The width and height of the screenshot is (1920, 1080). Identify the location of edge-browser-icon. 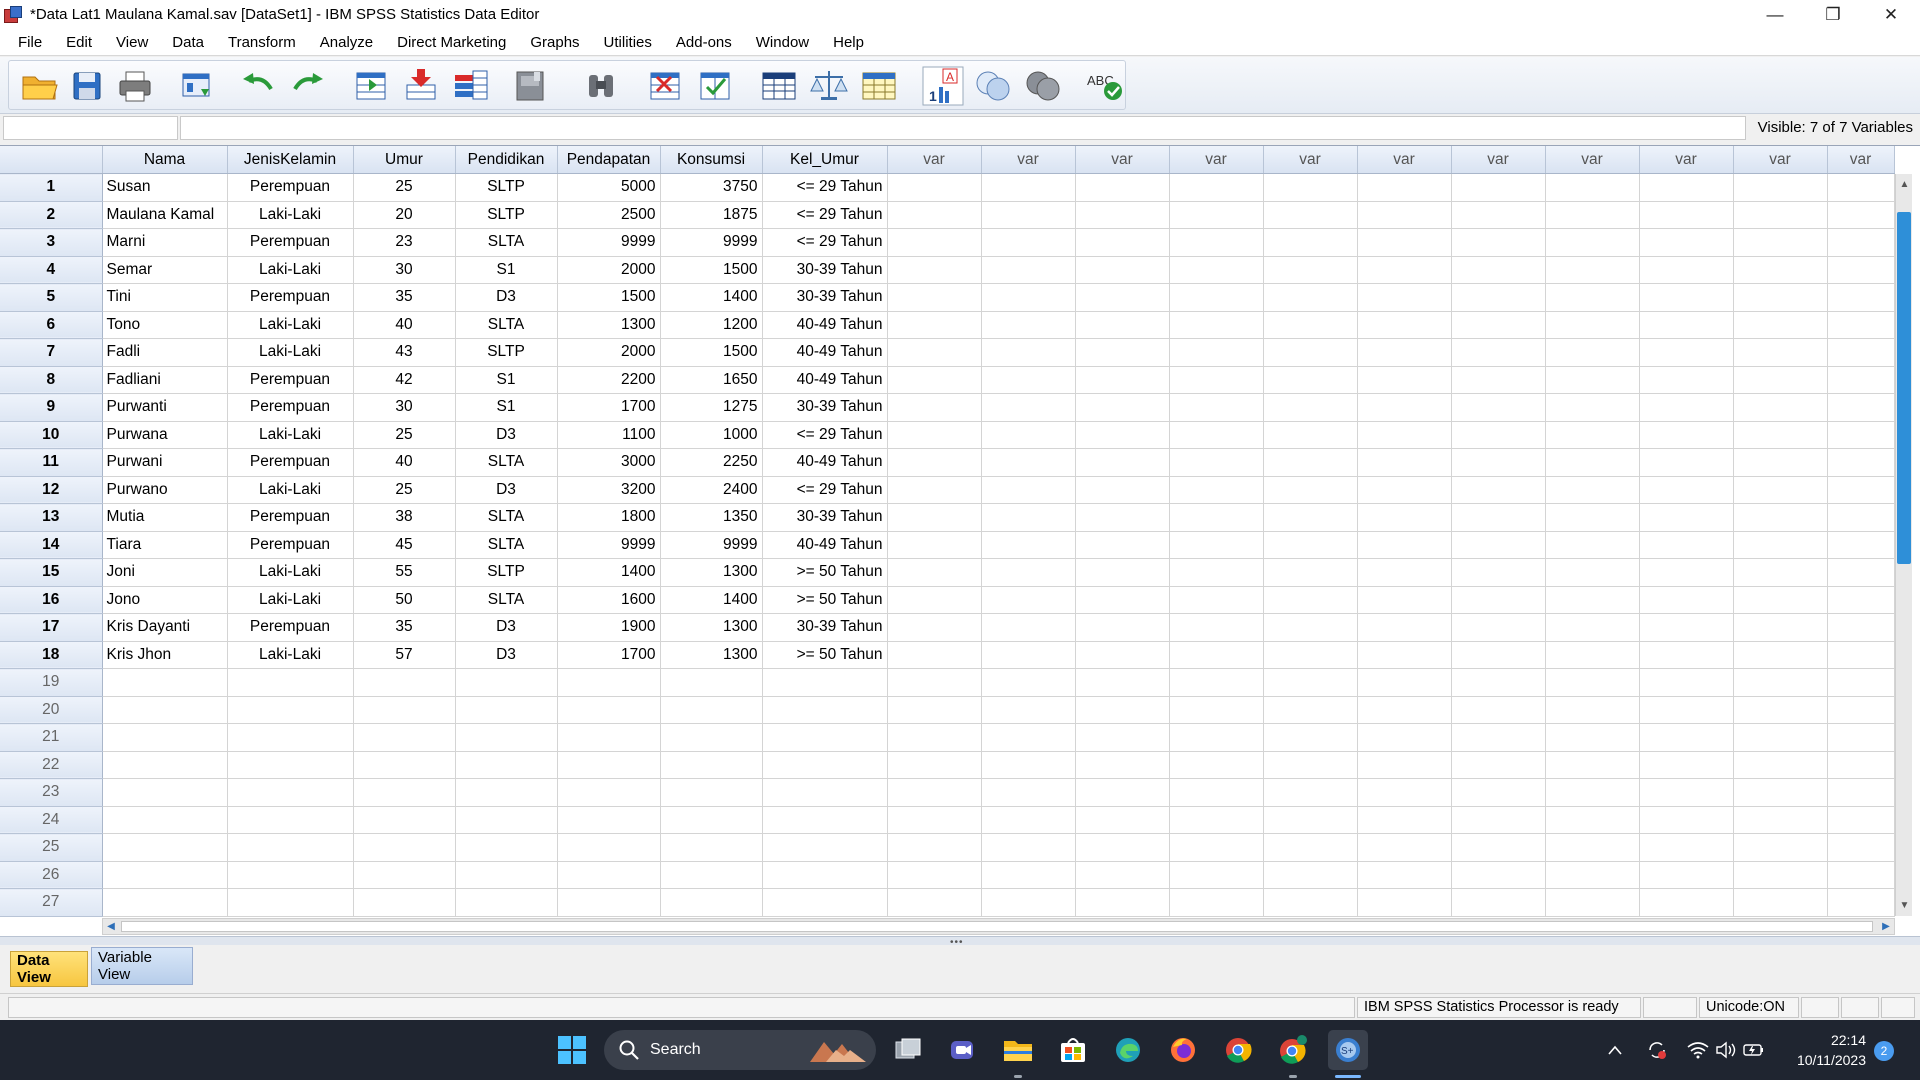
(1128, 1050).